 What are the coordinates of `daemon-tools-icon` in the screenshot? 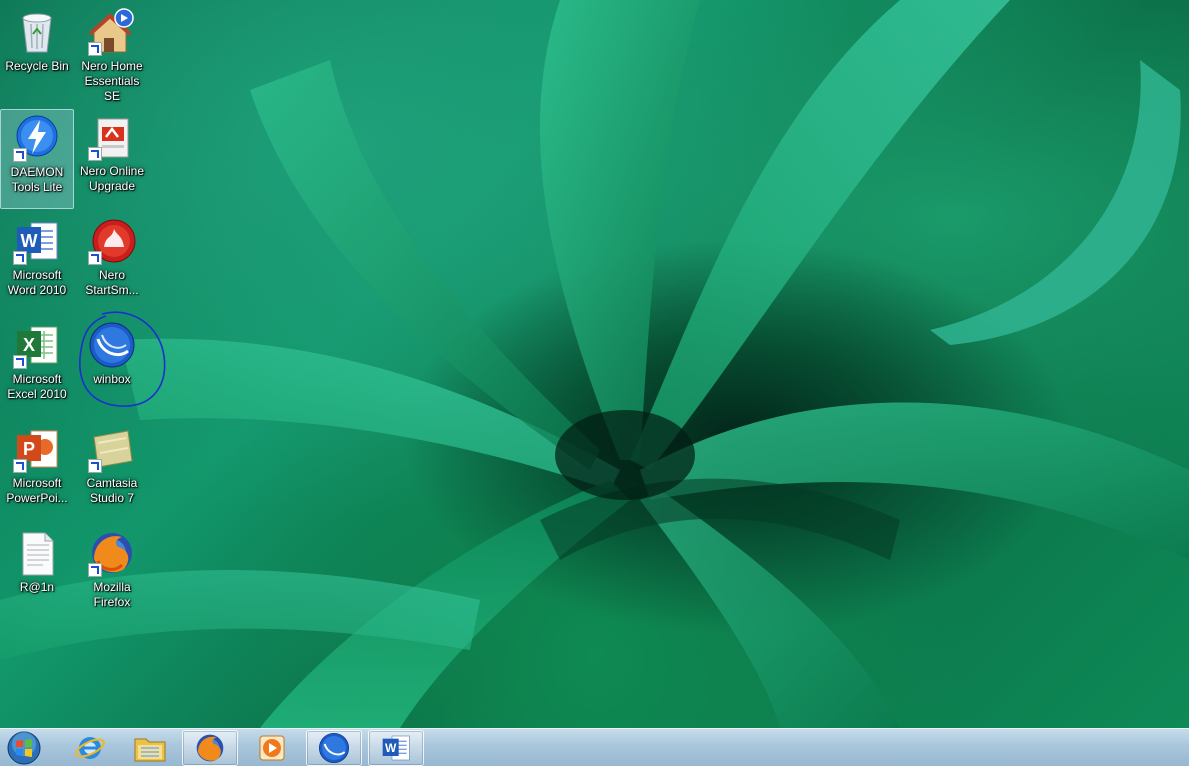 It's located at (37, 138).